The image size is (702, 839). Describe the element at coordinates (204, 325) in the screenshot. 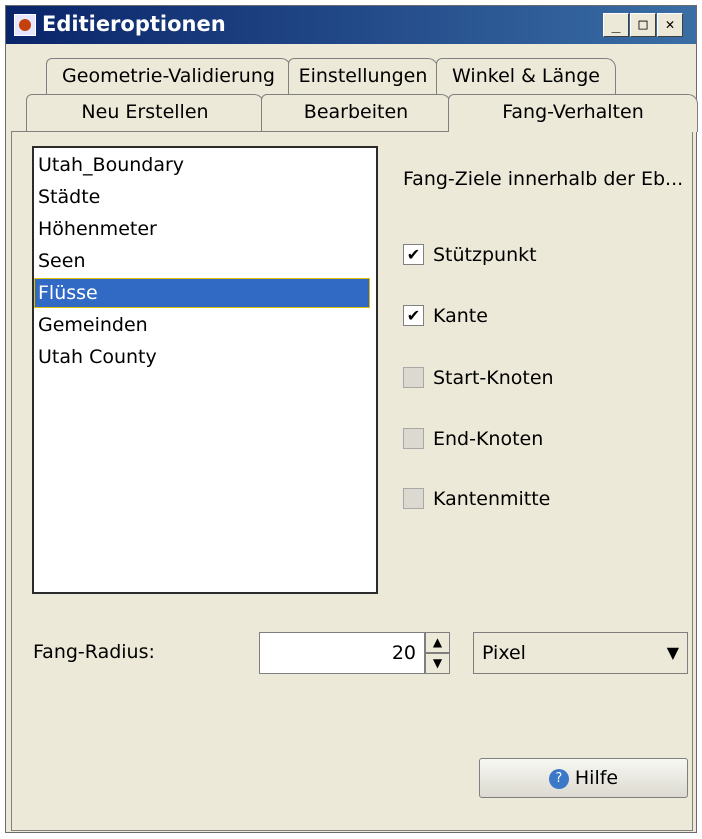

I see `list-item: Gemeinden` at that location.